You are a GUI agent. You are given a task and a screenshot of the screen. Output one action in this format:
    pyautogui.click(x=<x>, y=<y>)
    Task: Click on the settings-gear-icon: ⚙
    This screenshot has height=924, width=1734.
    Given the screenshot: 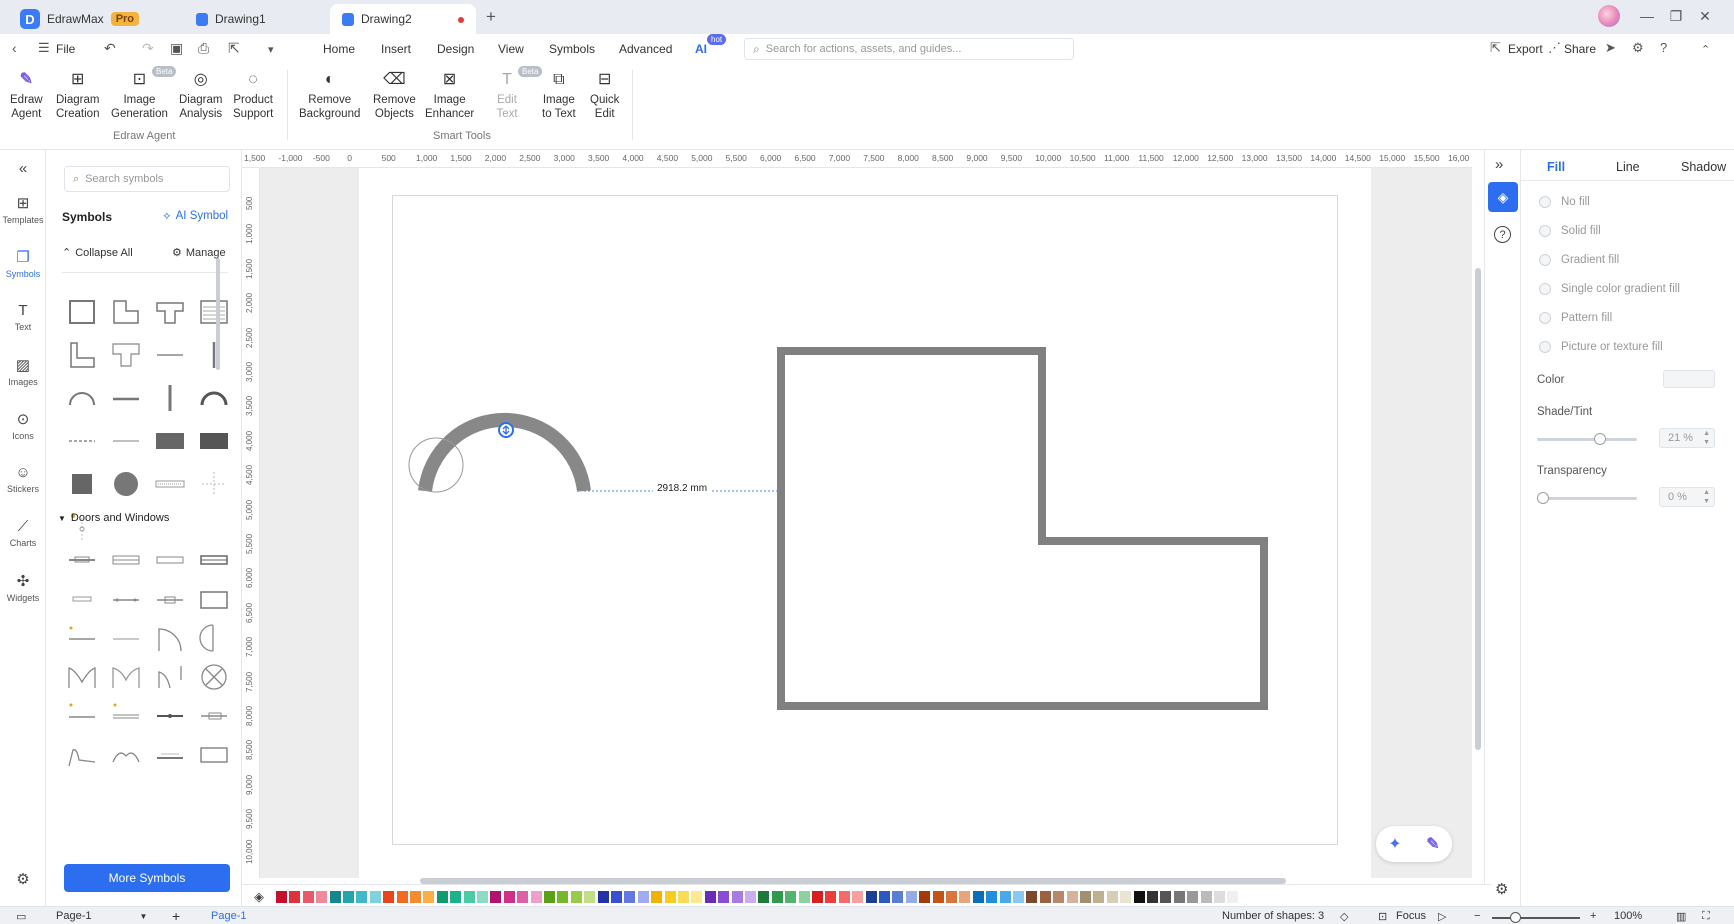 What is the action you would take?
    pyautogui.click(x=1638, y=48)
    